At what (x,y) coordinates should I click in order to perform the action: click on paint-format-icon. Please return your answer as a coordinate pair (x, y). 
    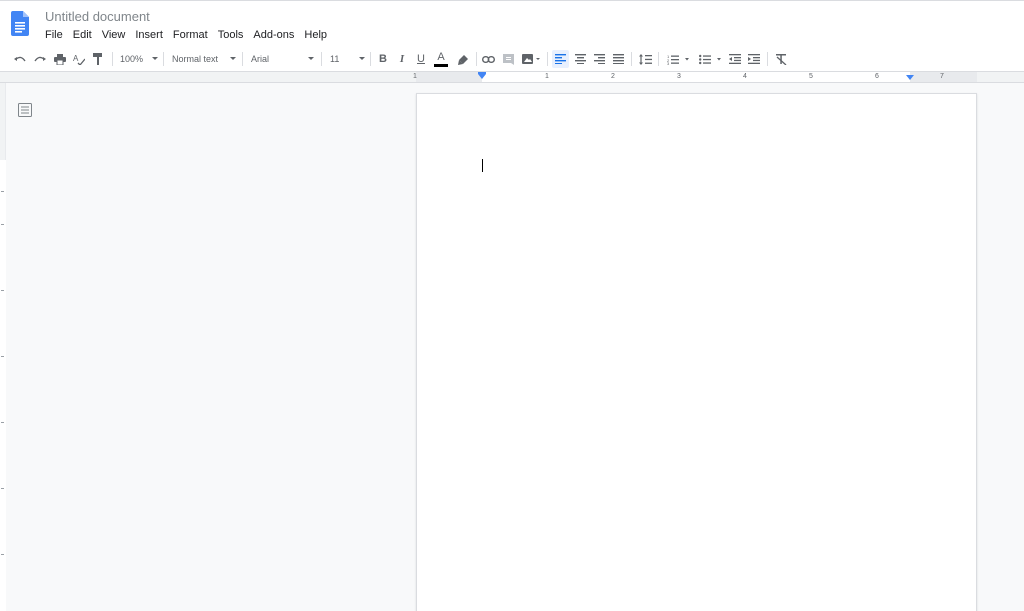
    Looking at the image, I should click on (97, 59).